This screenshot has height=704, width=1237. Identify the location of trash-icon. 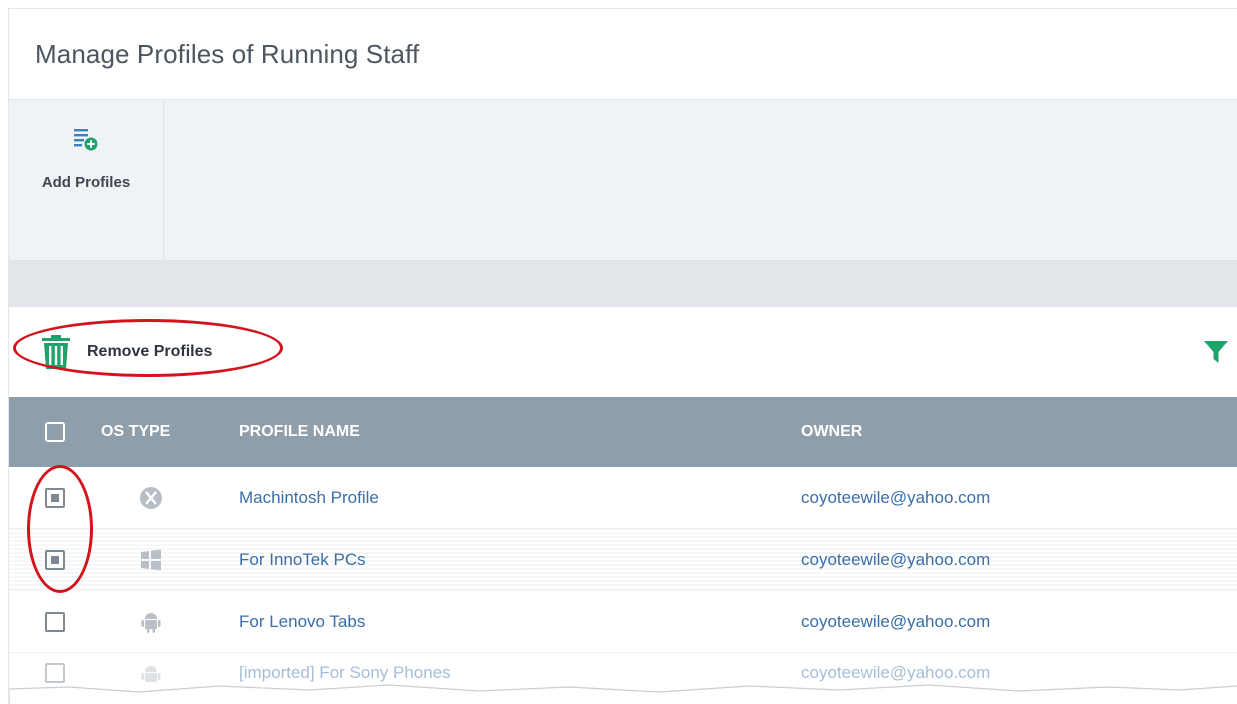
(56, 352).